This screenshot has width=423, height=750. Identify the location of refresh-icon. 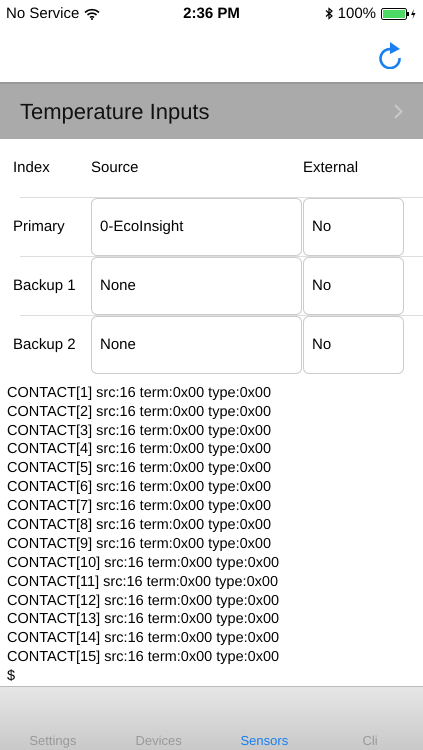
(390, 54).